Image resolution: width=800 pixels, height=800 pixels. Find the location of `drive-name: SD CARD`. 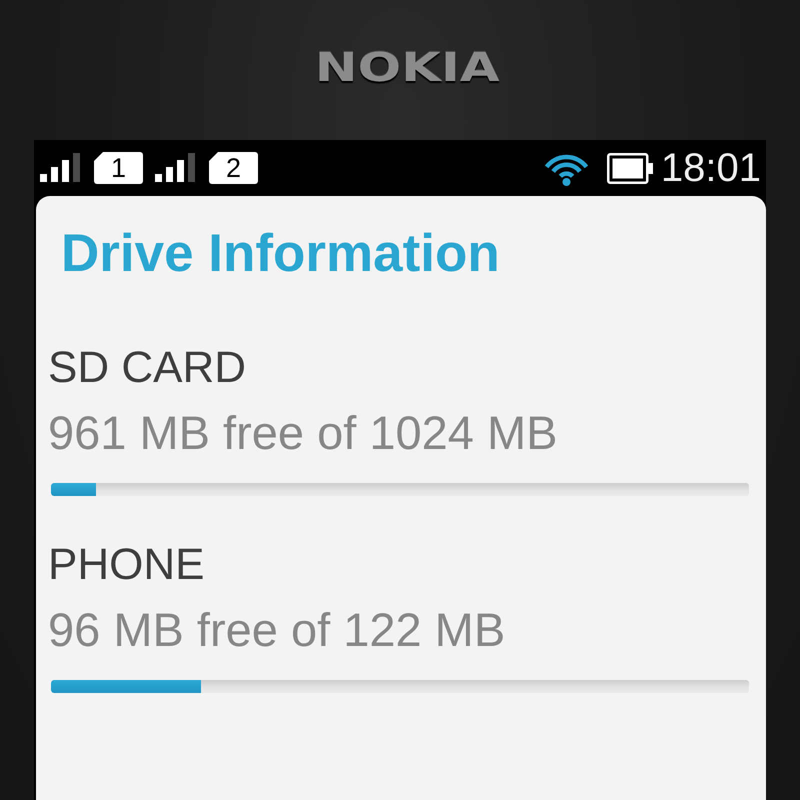

drive-name: SD CARD is located at coordinates (148, 368).